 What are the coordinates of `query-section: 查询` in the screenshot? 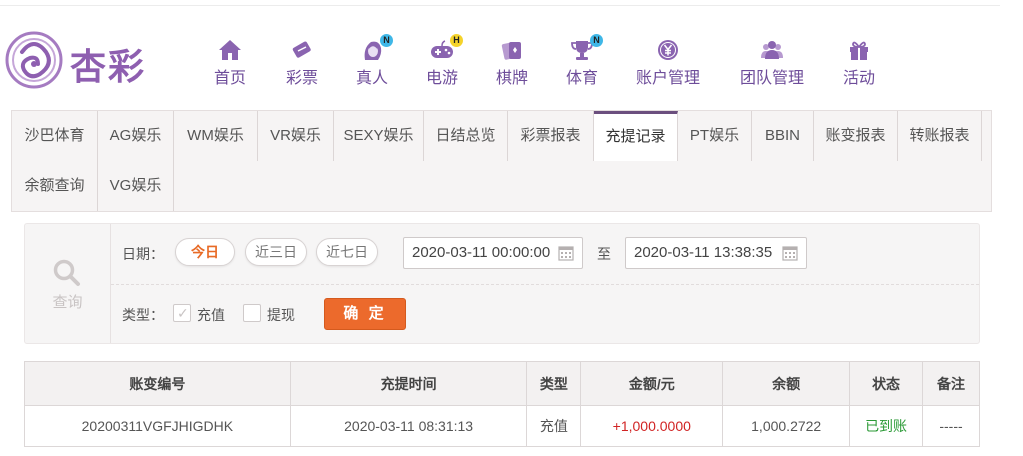 It's located at (68, 283).